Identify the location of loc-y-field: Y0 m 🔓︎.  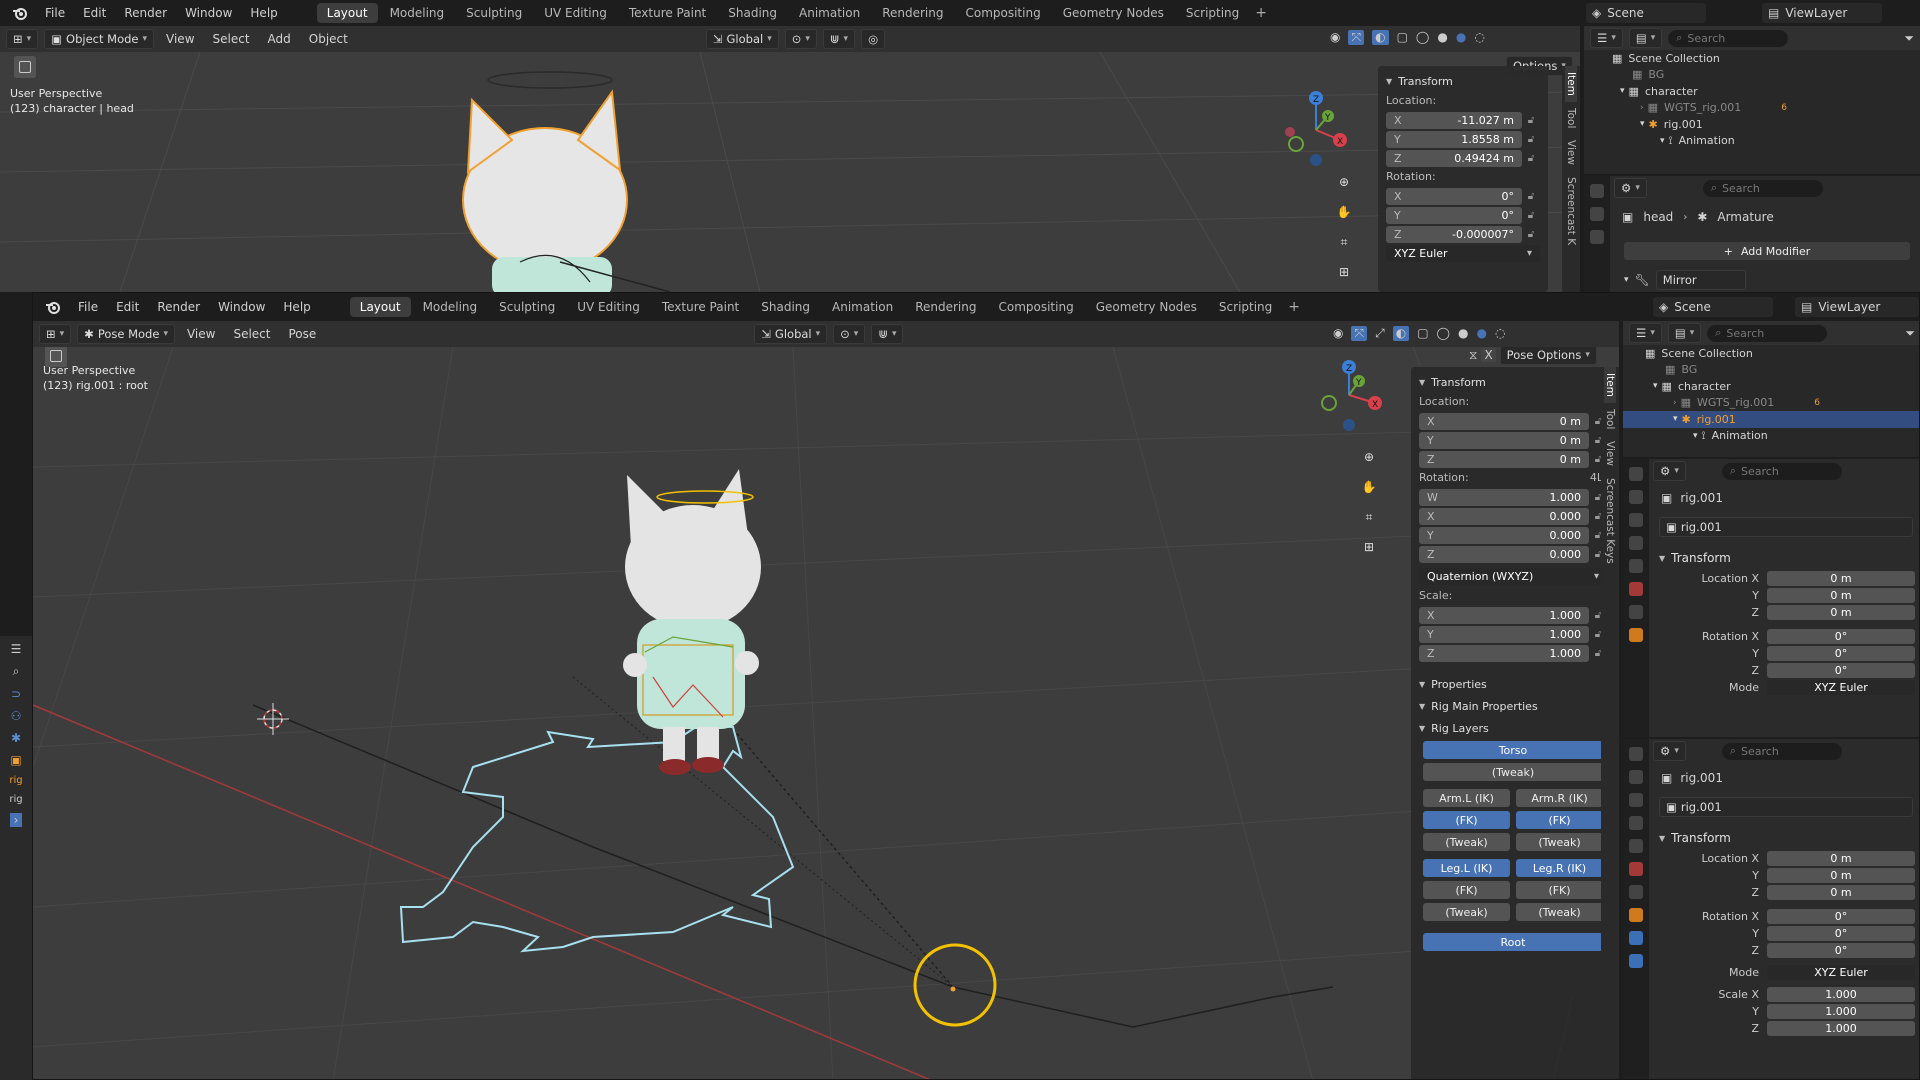
(1513, 440).